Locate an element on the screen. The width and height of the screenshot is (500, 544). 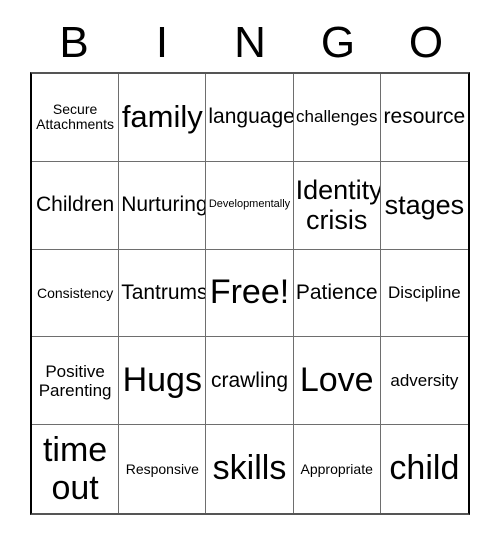
bingo-cell-label: Children is located at coordinates (75, 205).